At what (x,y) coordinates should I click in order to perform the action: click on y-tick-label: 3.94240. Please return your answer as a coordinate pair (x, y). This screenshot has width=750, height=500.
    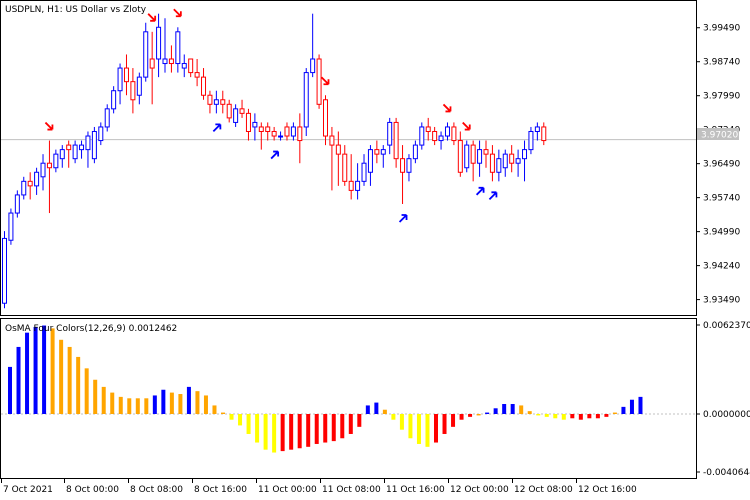
    Looking at the image, I should click on (721, 267).